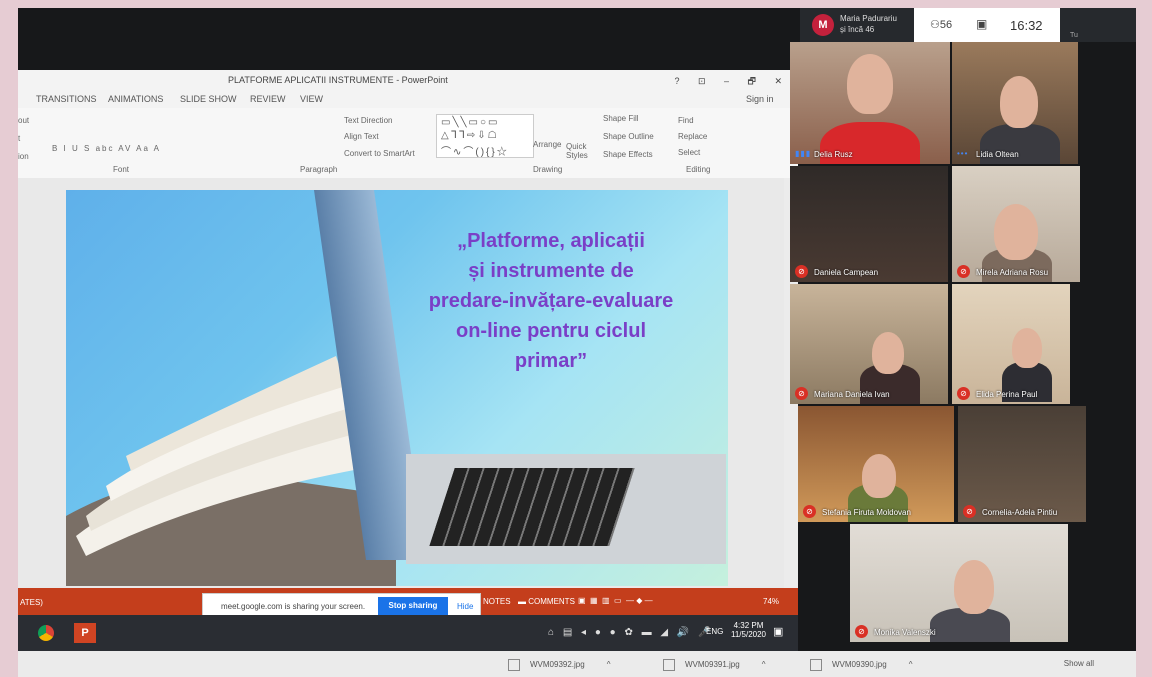  Describe the element at coordinates (963, 153) in the screenshot. I see `speaking-icon: •••` at that location.